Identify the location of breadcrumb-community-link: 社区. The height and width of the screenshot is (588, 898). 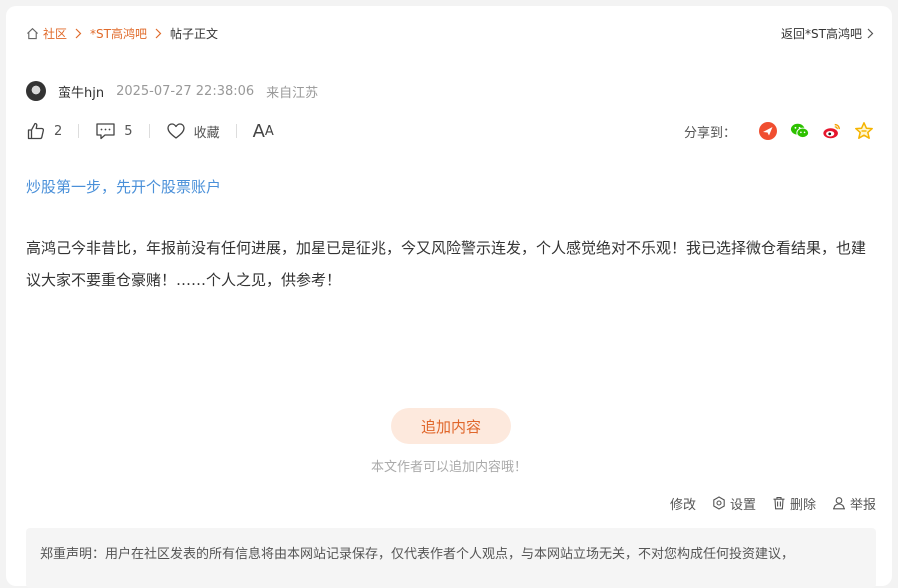
(55, 33).